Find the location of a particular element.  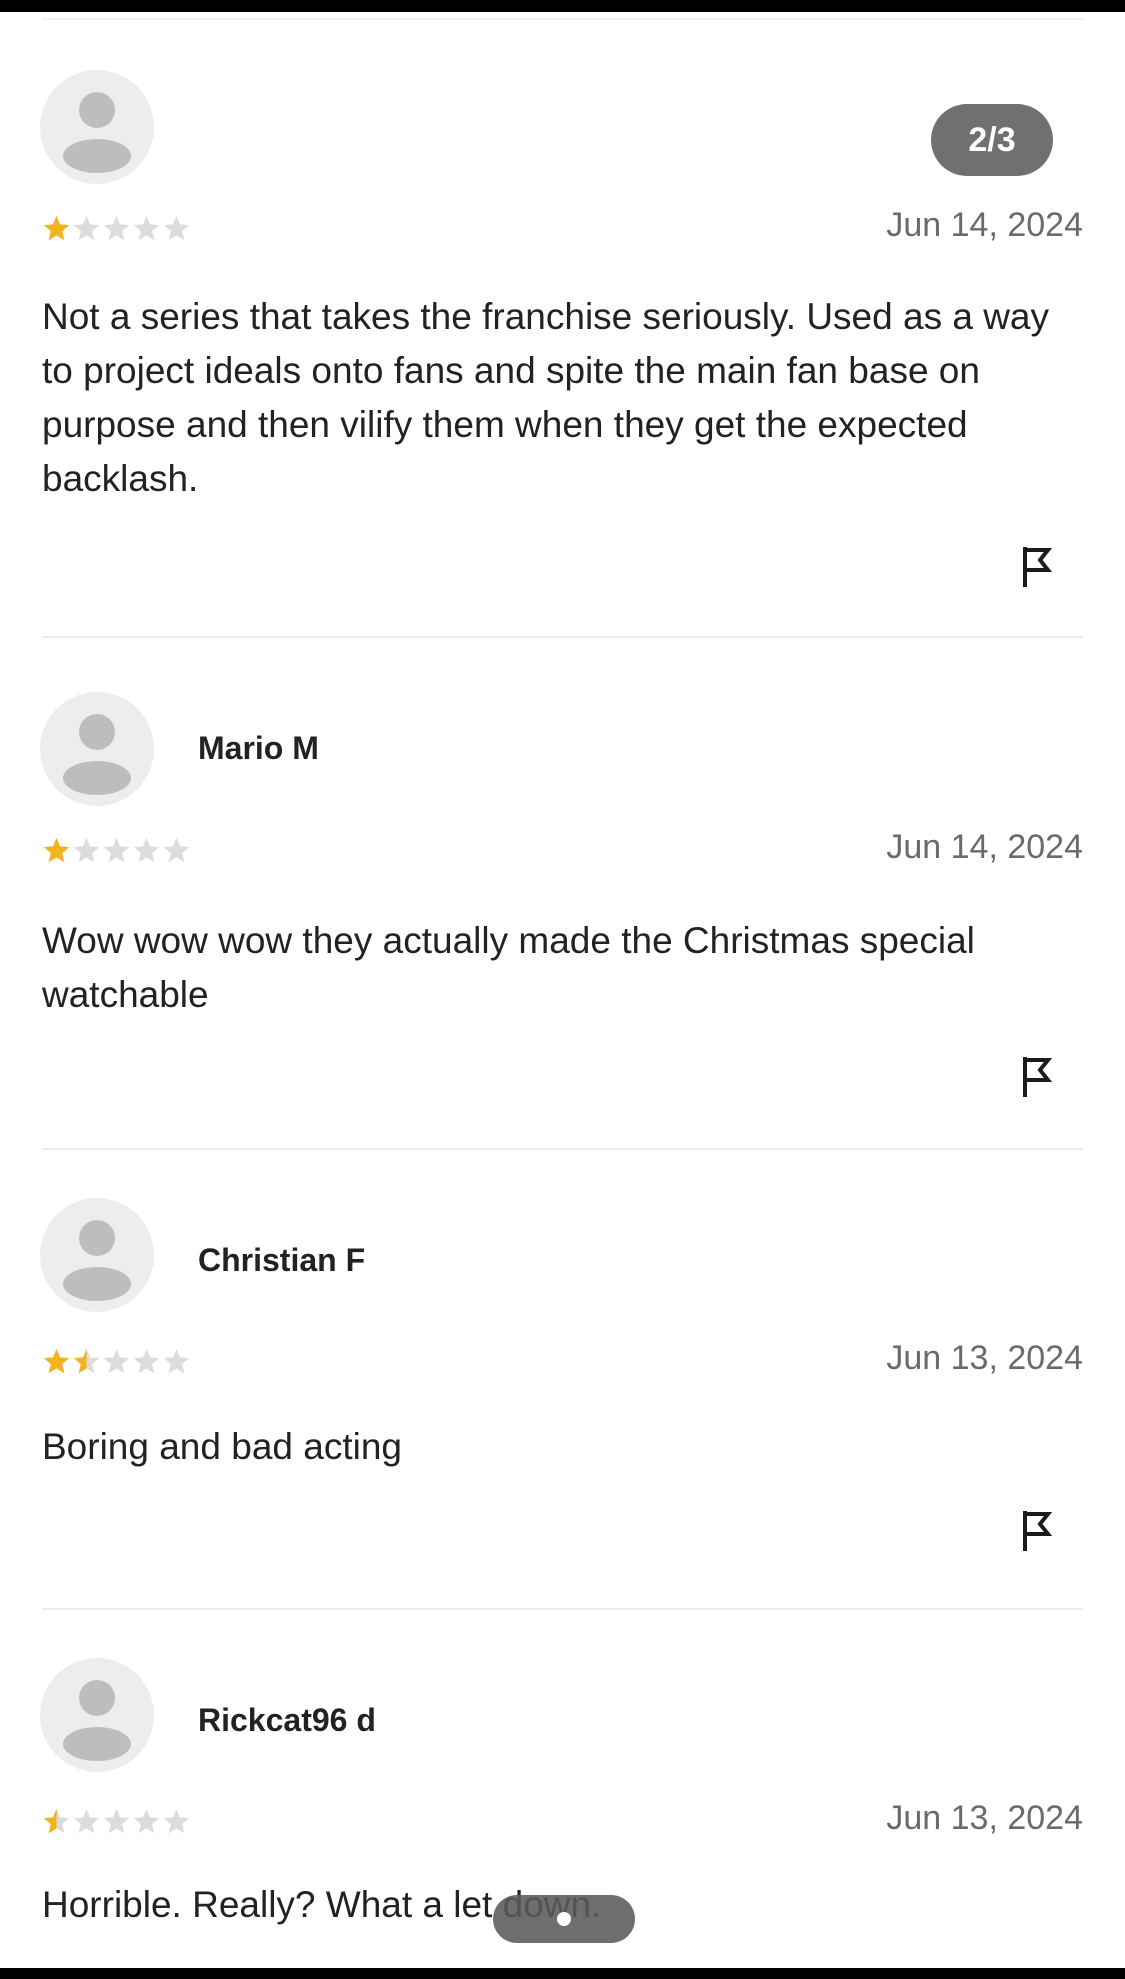

reviewer-name: Christian F is located at coordinates (281, 1260).